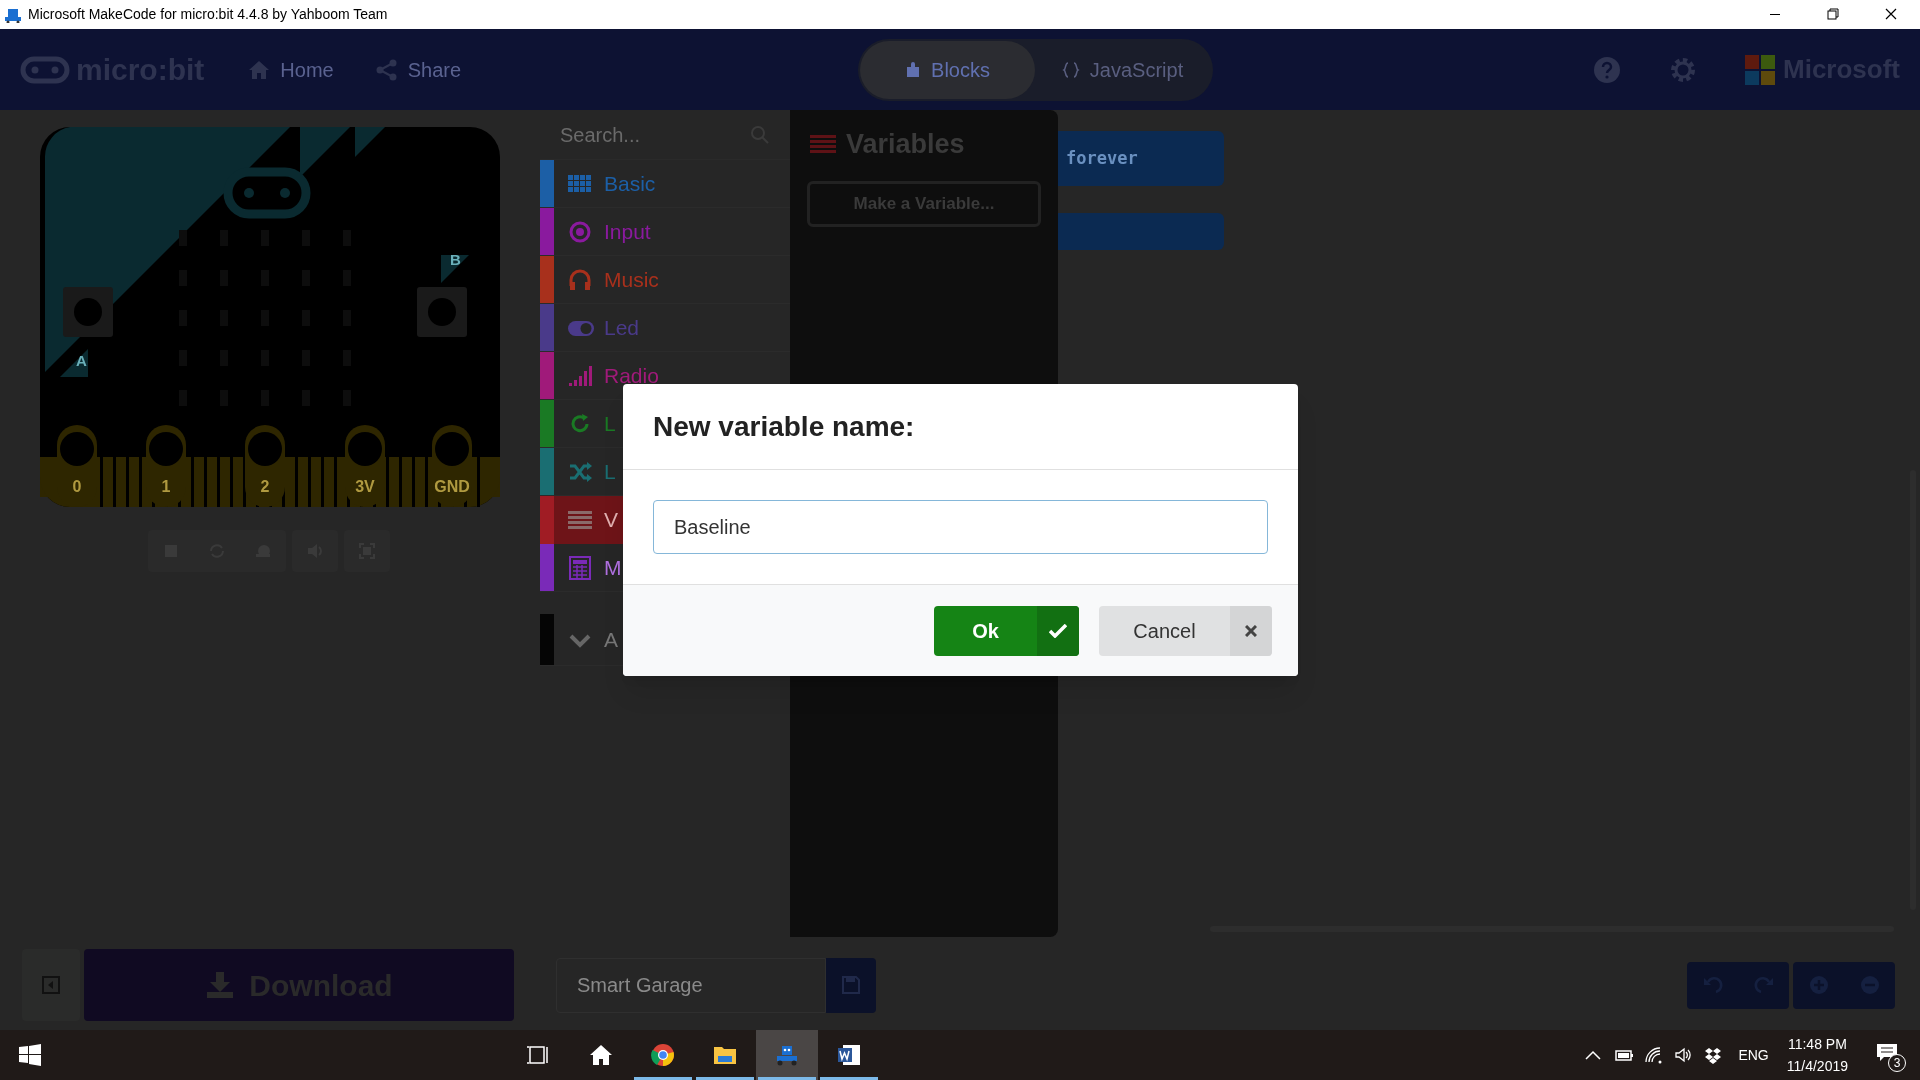 The image size is (1920, 1080). Describe the element at coordinates (784, 426) in the screenshot. I see `dialog-title: New variable name:` at that location.